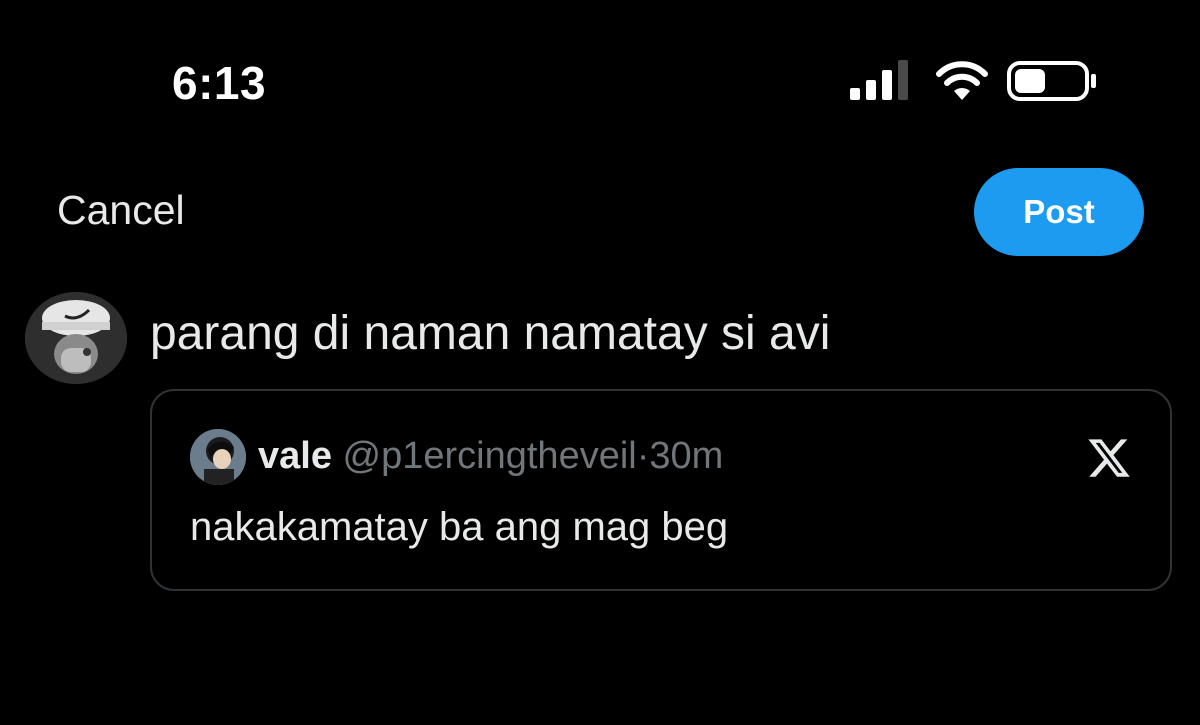 This screenshot has width=1200, height=725. I want to click on battery-icon, so click(1051, 81).